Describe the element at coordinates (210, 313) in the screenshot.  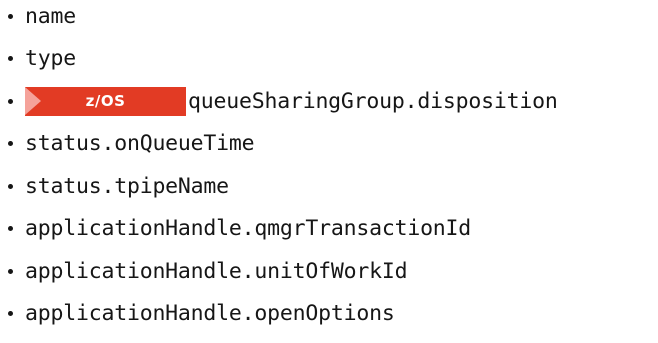
I see `field-name: applicationHandle.openOptions` at that location.